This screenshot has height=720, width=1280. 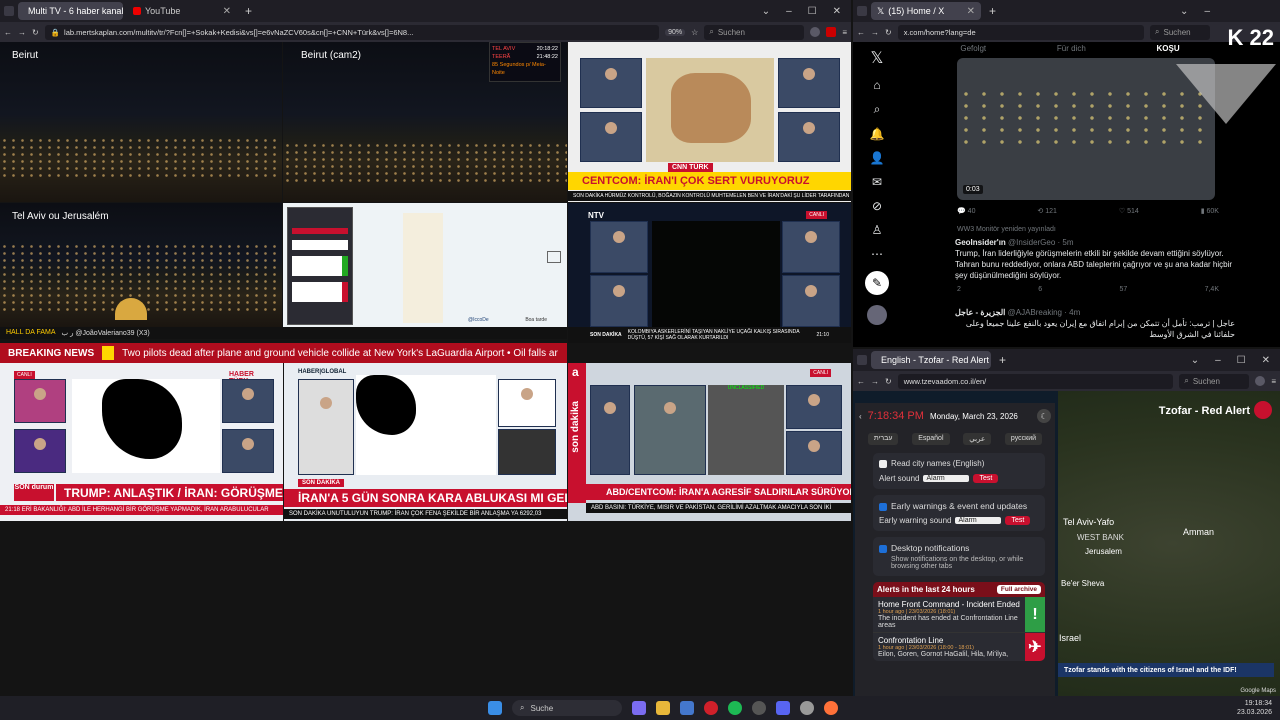 I want to click on url-bar: www.tzevaadom.co.il/en/, so click(x=1035, y=381).